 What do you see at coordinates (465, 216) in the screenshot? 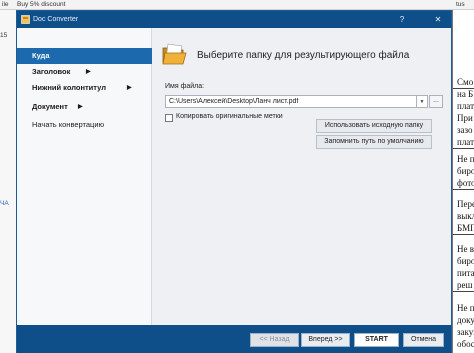
I see `table-cell: выкл` at bounding box center [465, 216].